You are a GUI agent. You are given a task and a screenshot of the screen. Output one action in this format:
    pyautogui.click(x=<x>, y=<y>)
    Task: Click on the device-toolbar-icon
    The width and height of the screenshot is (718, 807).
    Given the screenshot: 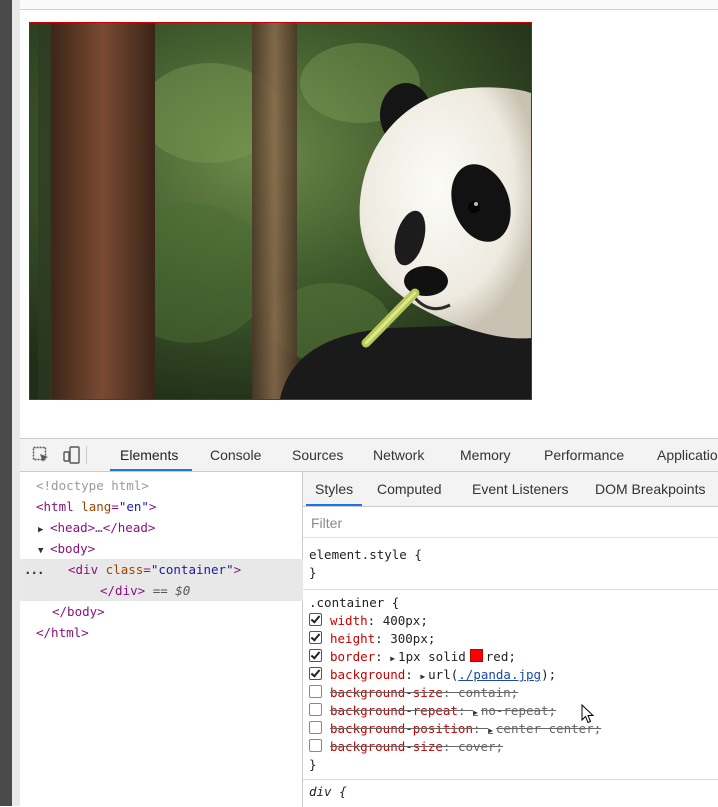 What is the action you would take?
    pyautogui.click(x=72, y=455)
    